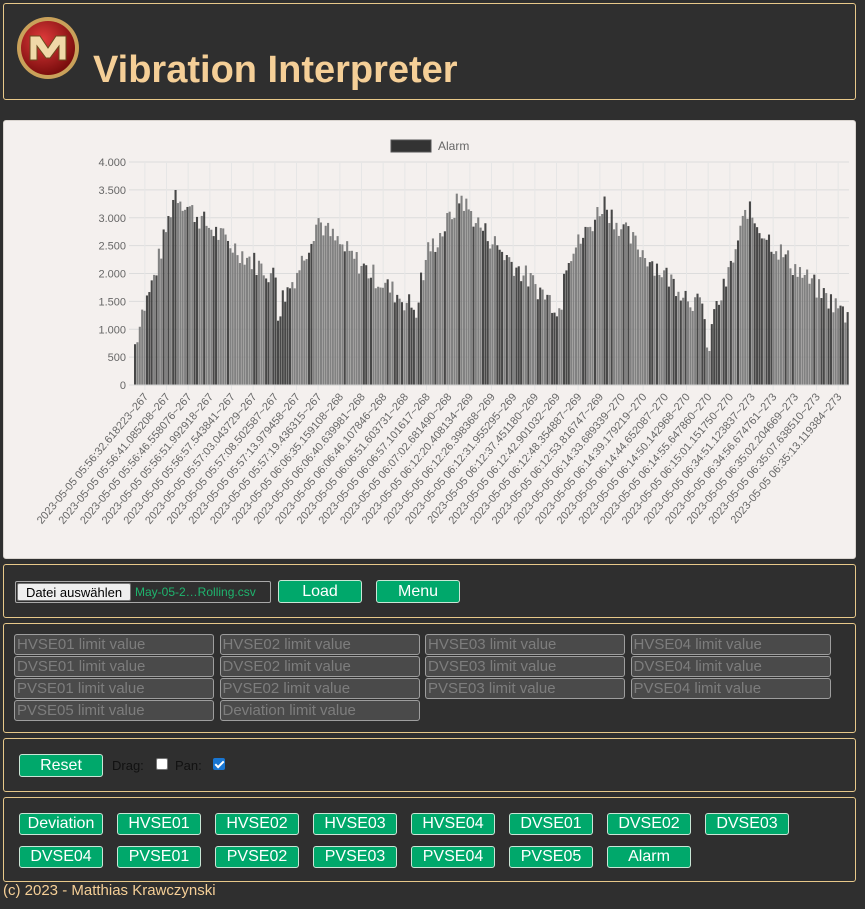 The height and width of the screenshot is (909, 865). What do you see at coordinates (411, 146) in the screenshot?
I see `legend-swatch` at bounding box center [411, 146].